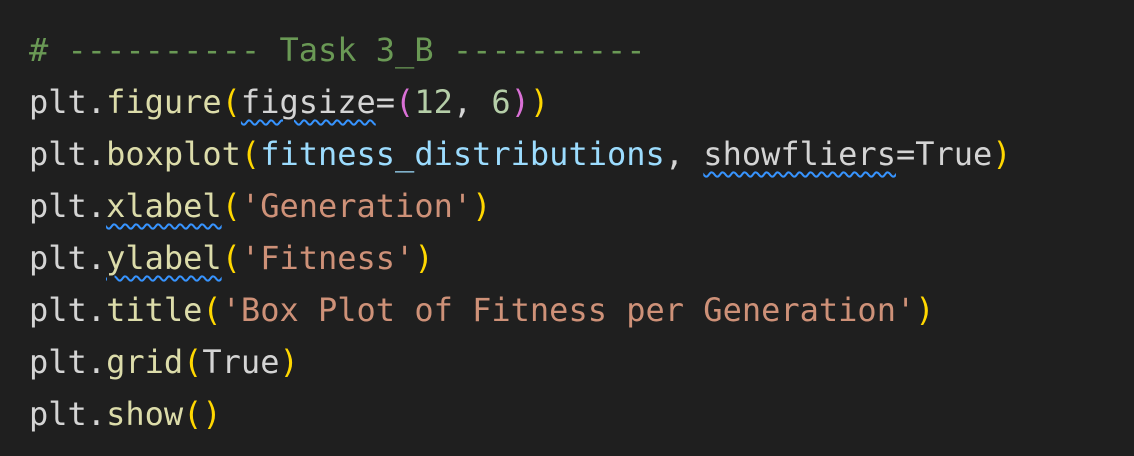  Describe the element at coordinates (164, 206) in the screenshot. I see `xlabel-function-token: xlabel` at that location.